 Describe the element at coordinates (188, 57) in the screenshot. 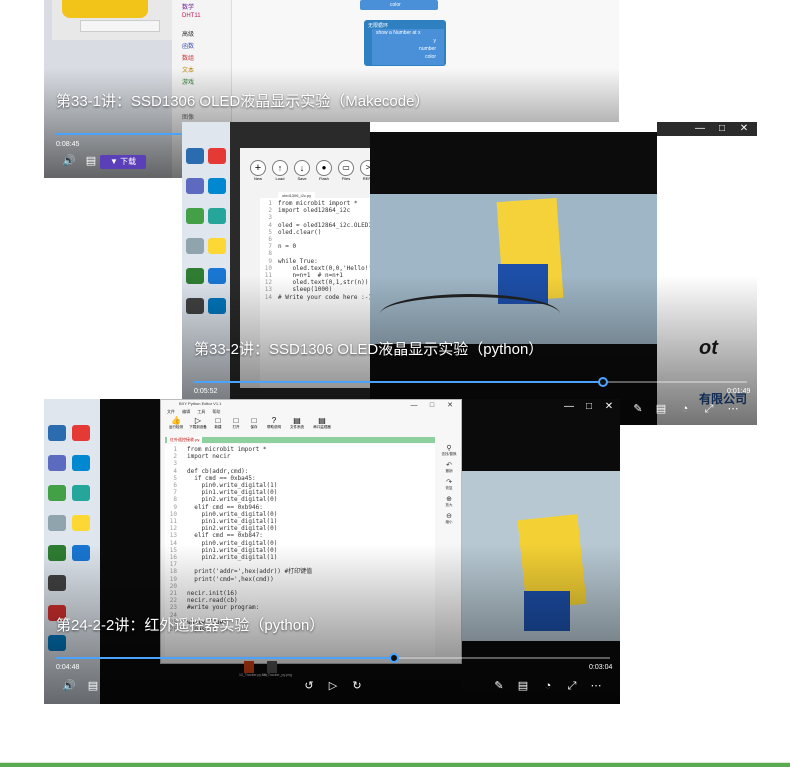

I see `sidebar-item: 数组` at that location.